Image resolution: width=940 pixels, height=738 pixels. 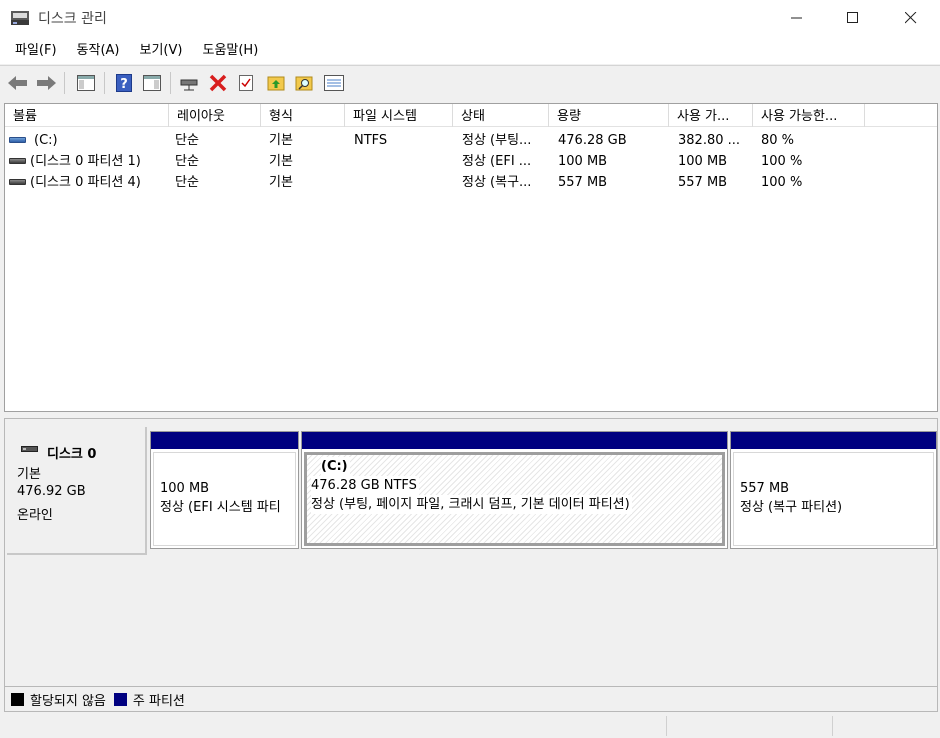 What do you see at coordinates (85, 161) in the screenshot?
I see `volume-name: (디스크 0 파티션 1)` at bounding box center [85, 161].